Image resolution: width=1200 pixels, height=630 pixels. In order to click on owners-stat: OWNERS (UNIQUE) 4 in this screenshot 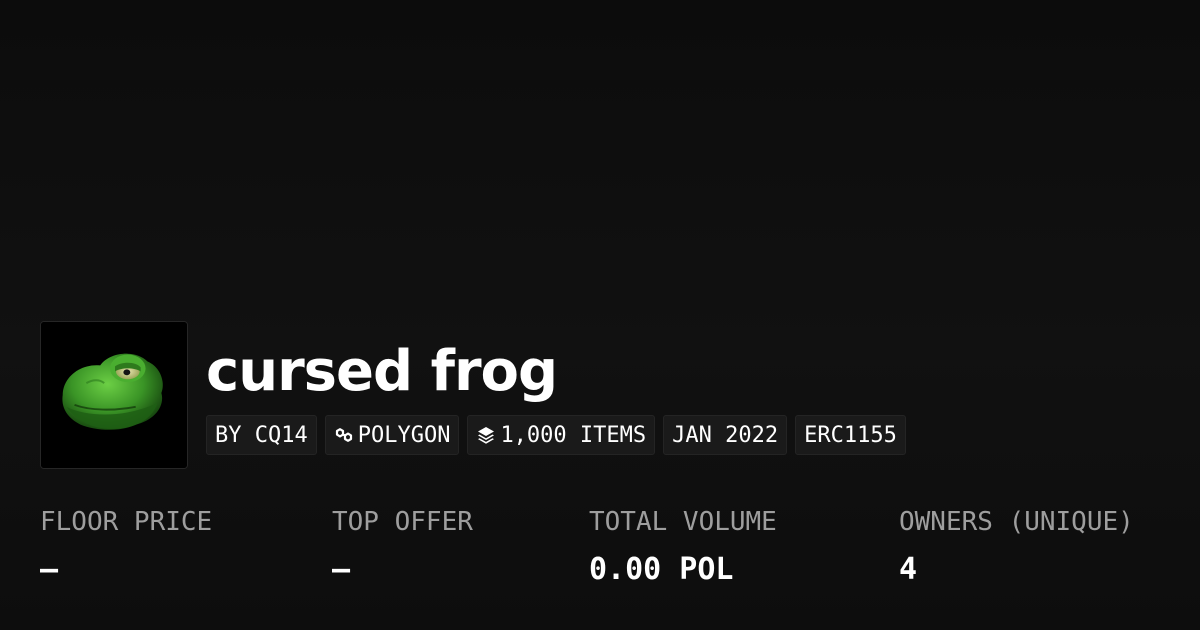, I will do `click(1016, 550)`.